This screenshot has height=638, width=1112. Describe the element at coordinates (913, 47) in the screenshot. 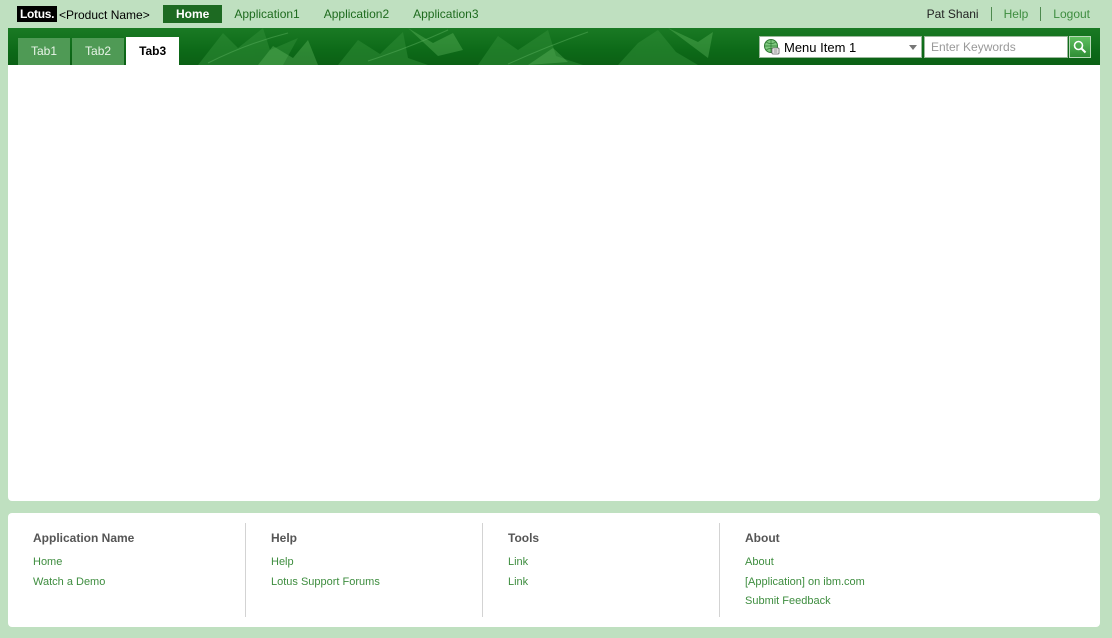

I see `chevron-down-icon` at that location.